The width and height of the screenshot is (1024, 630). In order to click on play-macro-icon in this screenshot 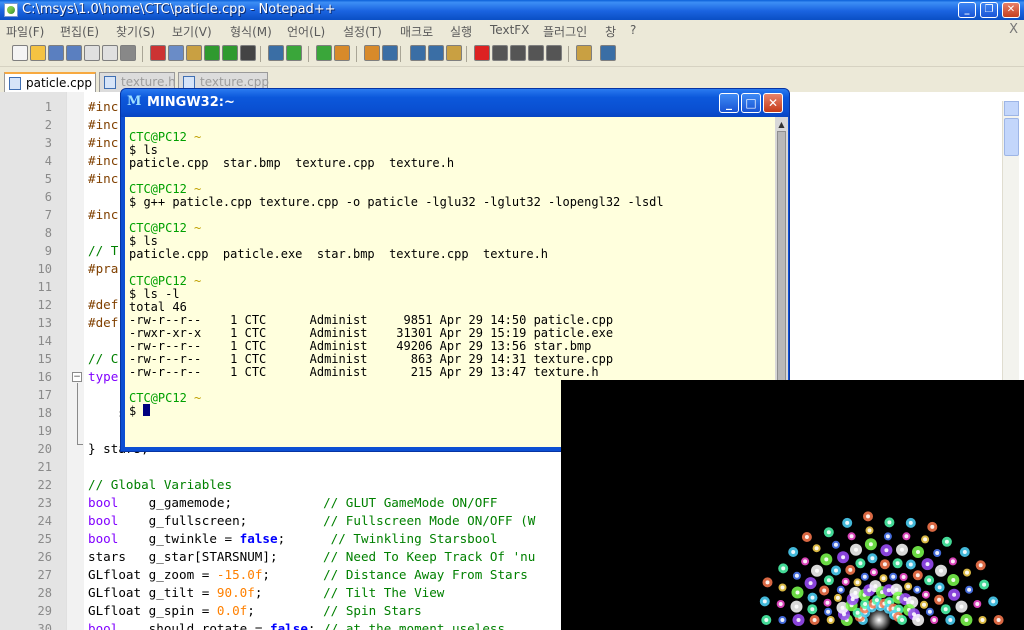, I will do `click(518, 53)`.